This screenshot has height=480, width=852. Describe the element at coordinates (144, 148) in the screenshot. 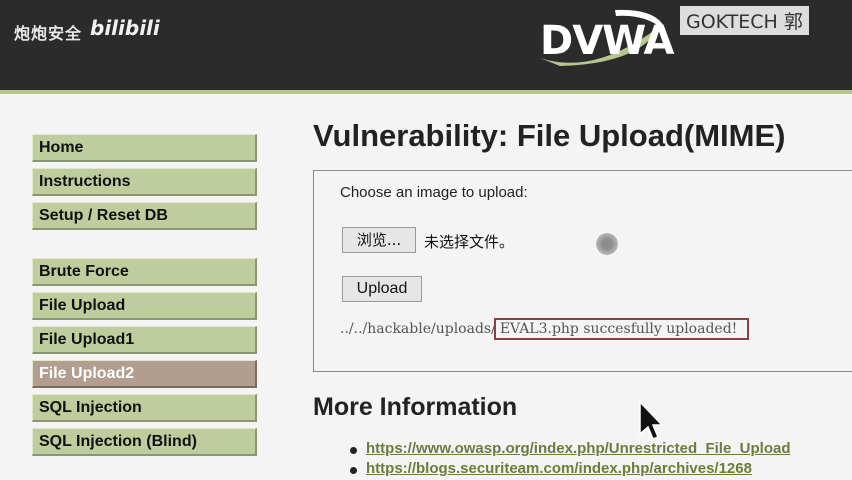

I see `sidebar-item-home: Home` at that location.